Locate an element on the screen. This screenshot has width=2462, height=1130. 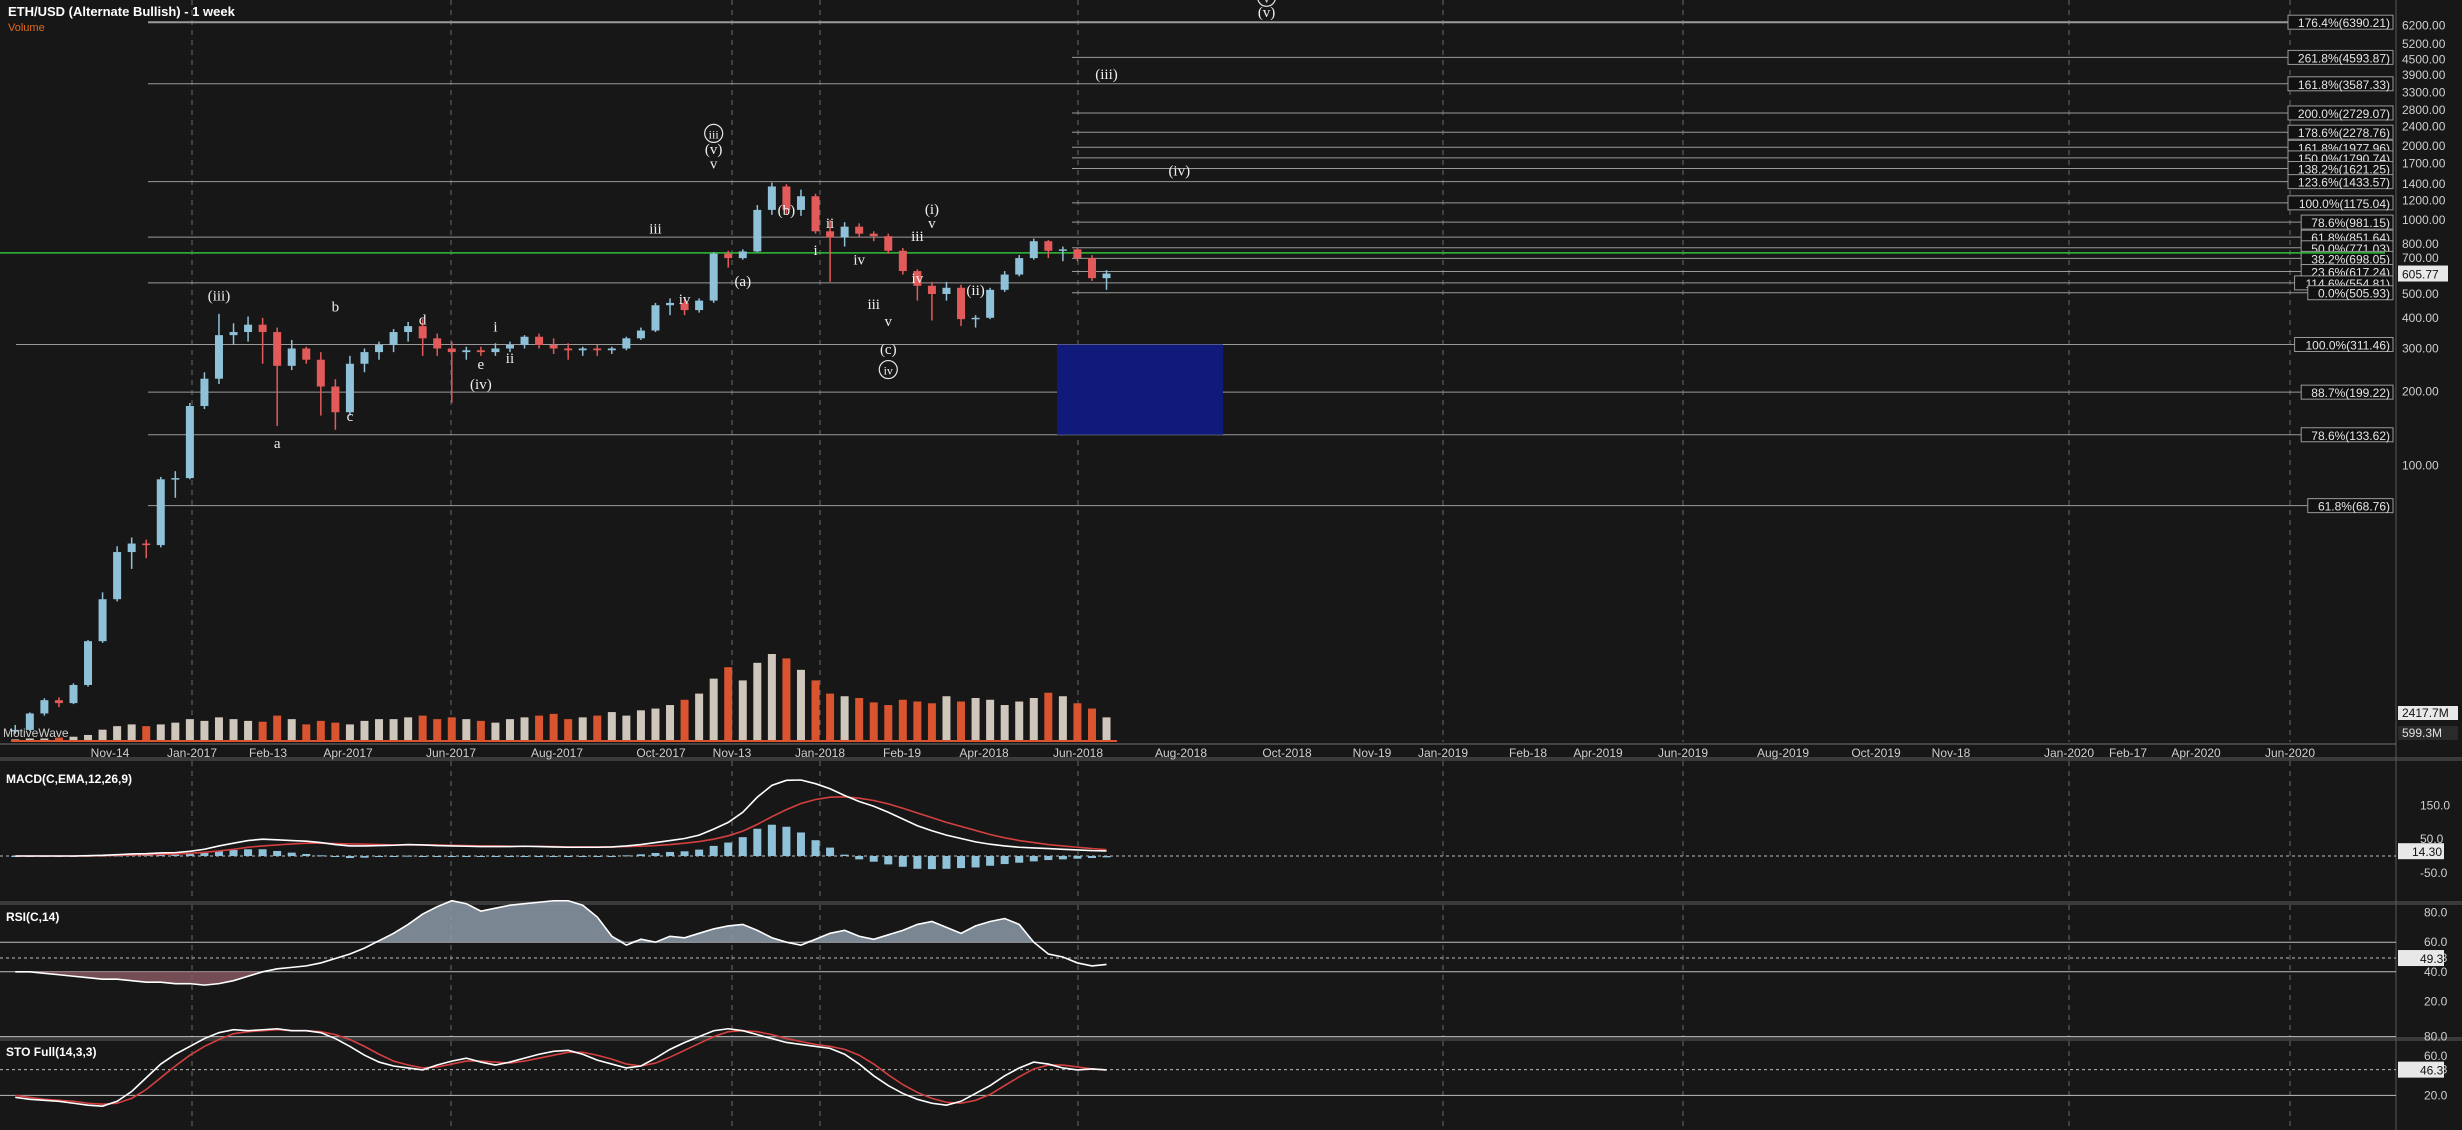
last-price-label: 605.77 is located at coordinates (2420, 275).